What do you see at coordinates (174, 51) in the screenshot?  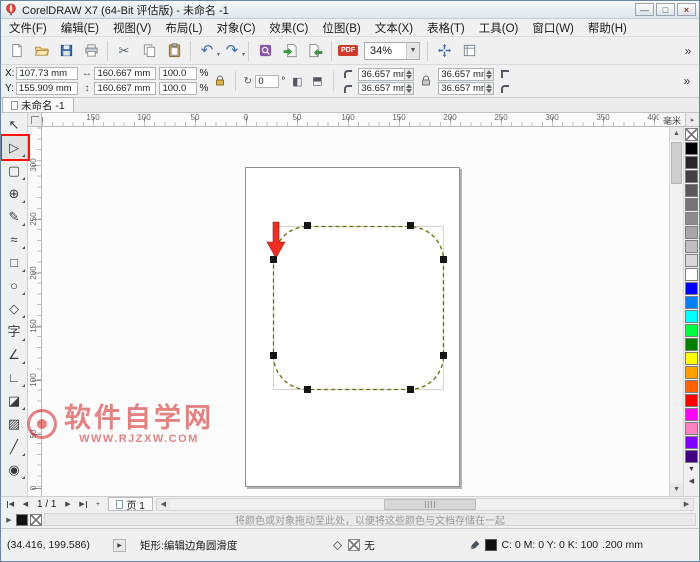 I see `paste-button` at bounding box center [174, 51].